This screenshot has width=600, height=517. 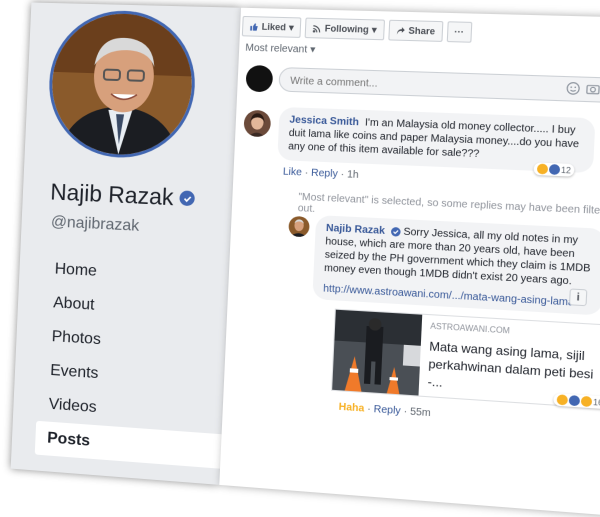 I want to click on reply-meta: Haha · Reply · 55m, so click(x=384, y=411).